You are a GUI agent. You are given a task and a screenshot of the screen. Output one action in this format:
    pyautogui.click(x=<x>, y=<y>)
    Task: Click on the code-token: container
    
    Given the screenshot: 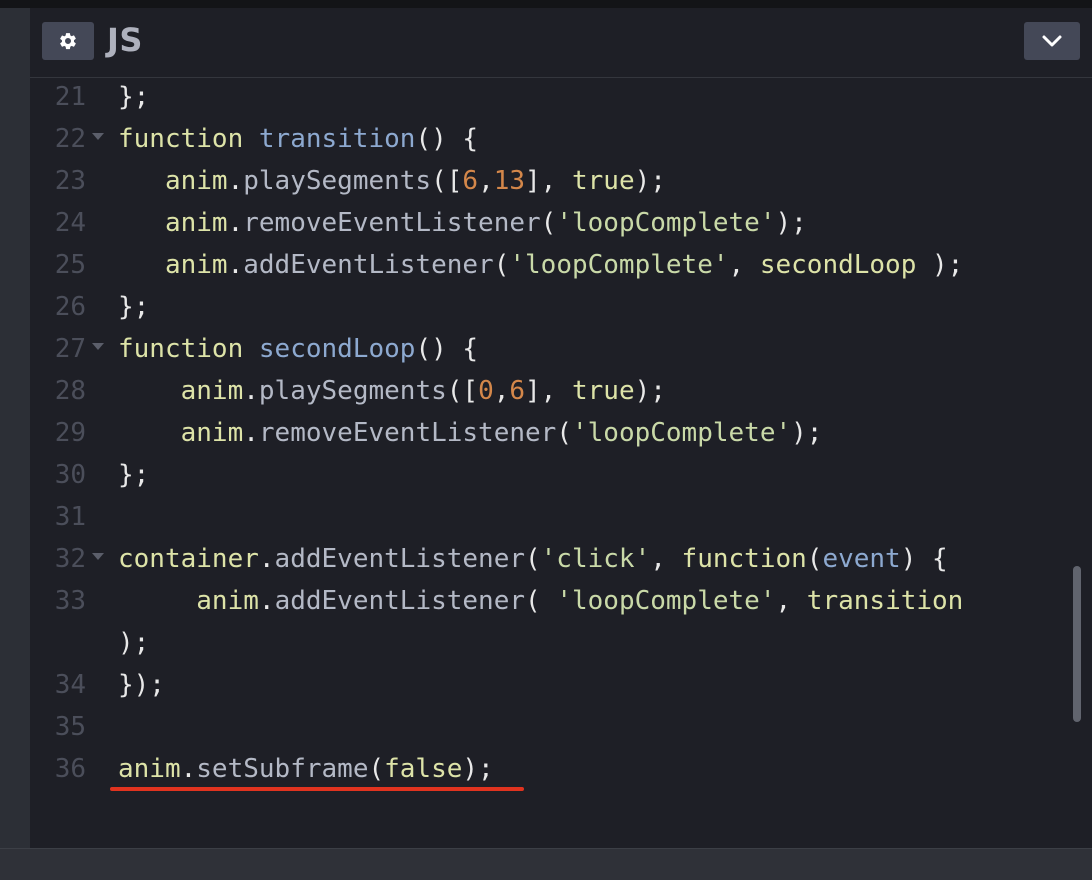 What is the action you would take?
    pyautogui.click(x=188, y=559)
    